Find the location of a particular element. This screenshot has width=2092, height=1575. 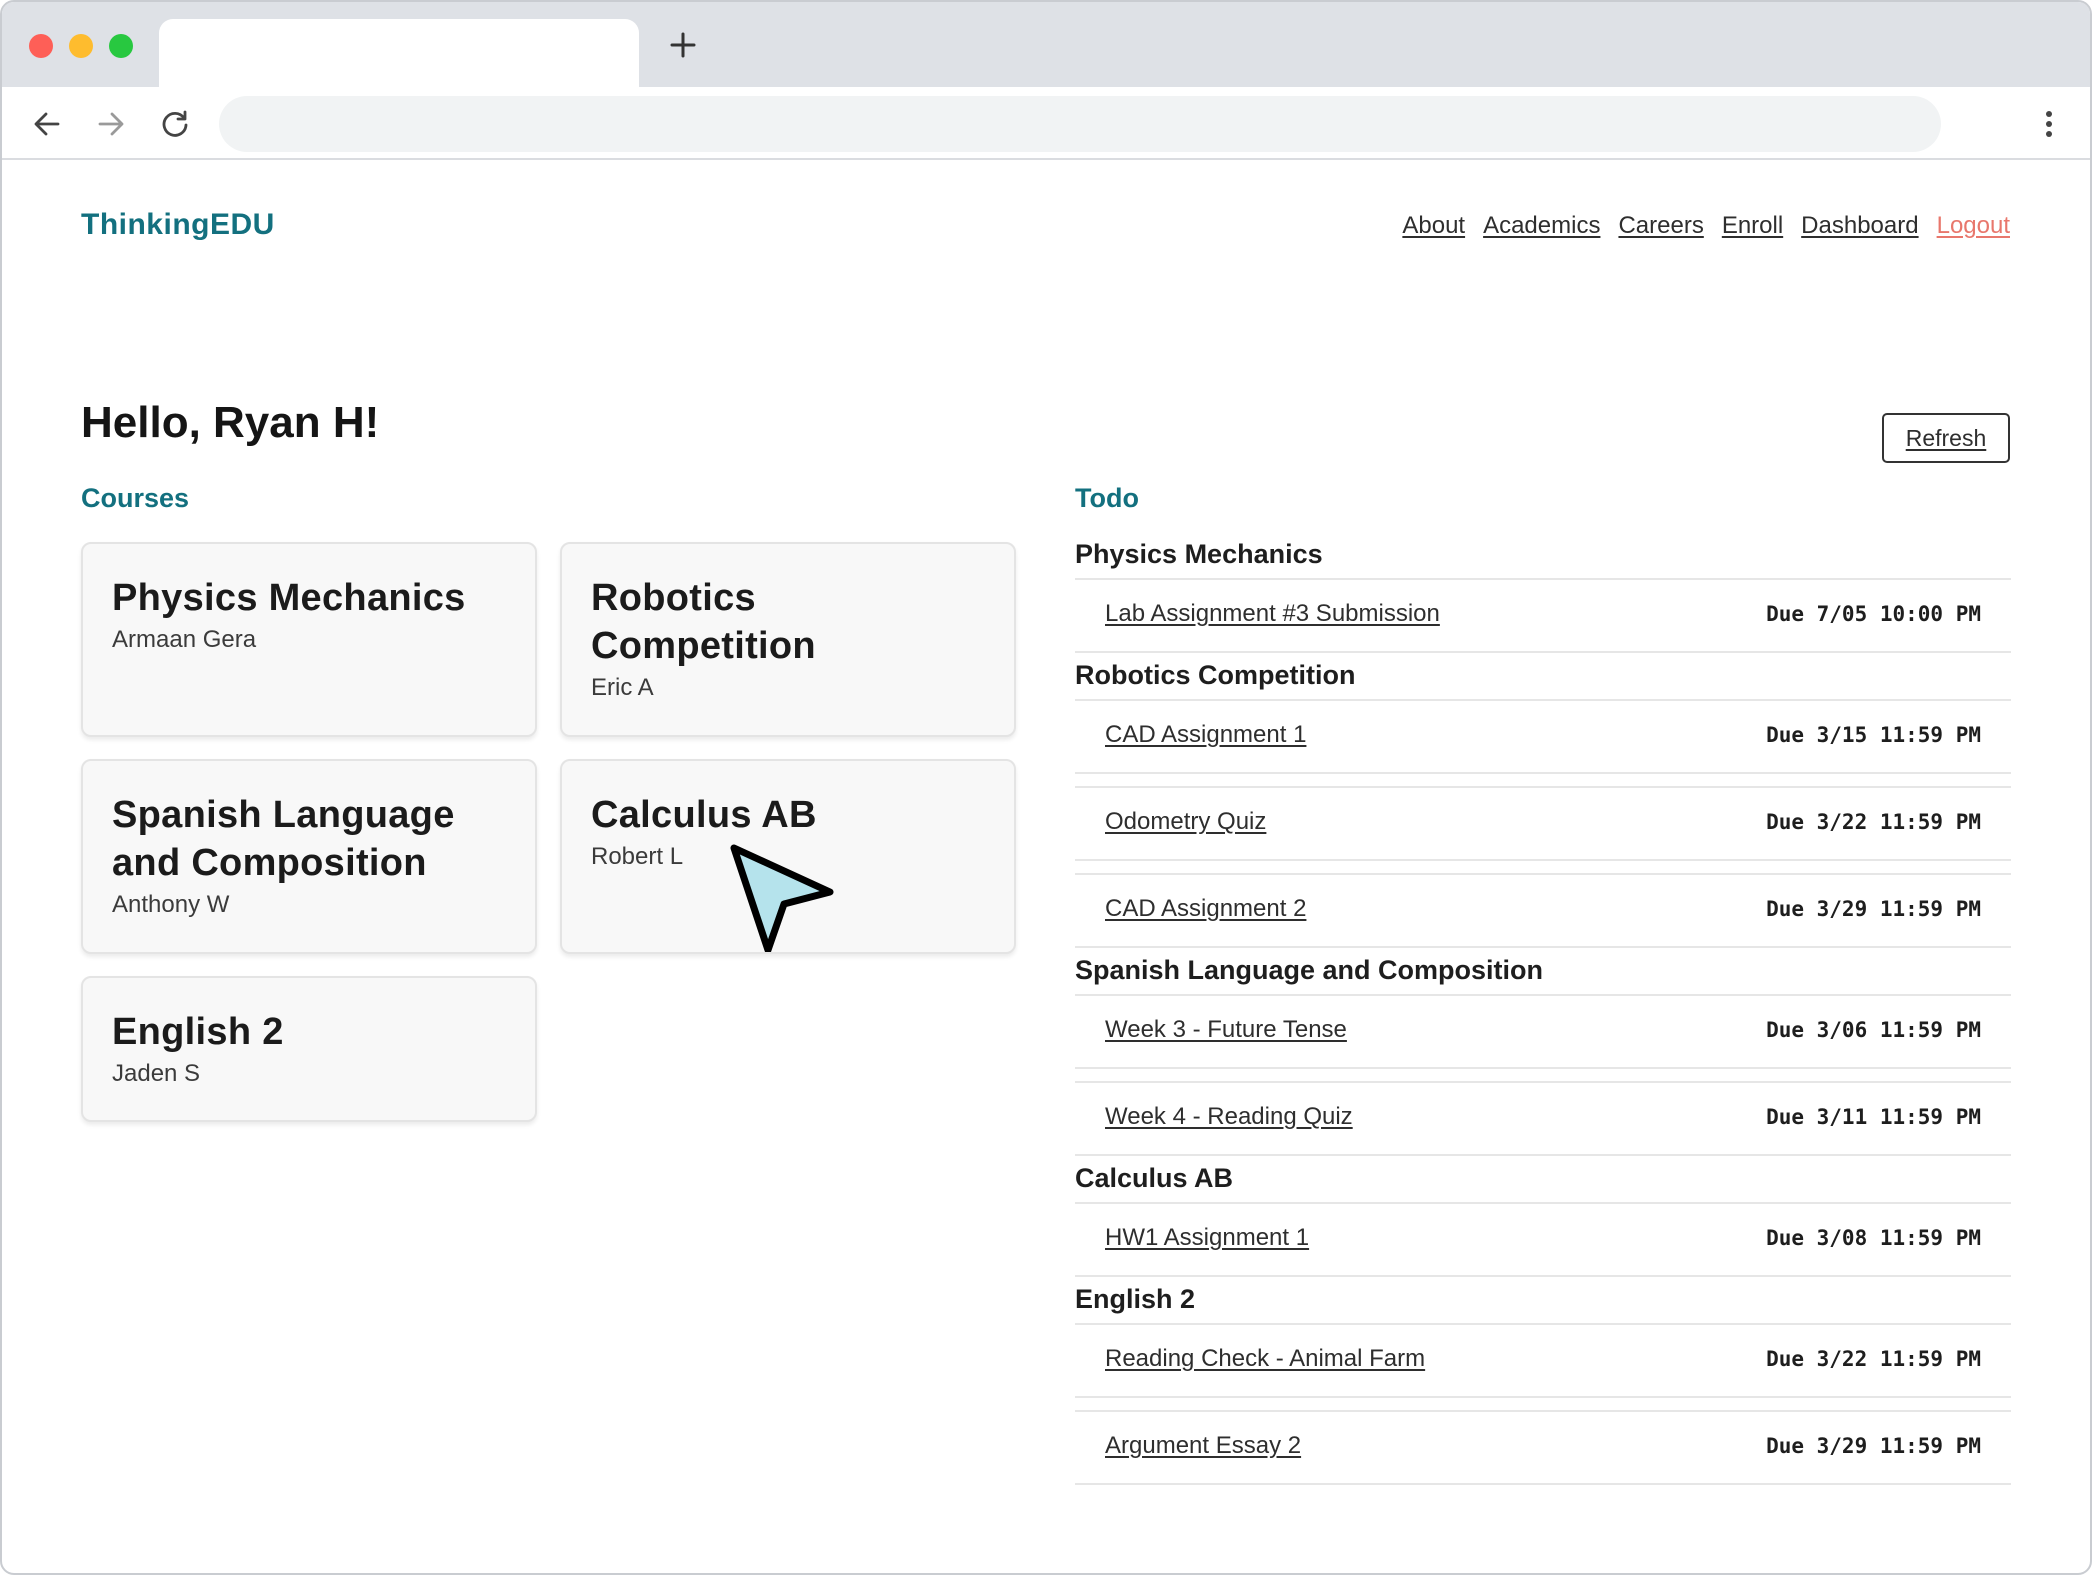

mouse-pointer-icon is located at coordinates (782, 898).